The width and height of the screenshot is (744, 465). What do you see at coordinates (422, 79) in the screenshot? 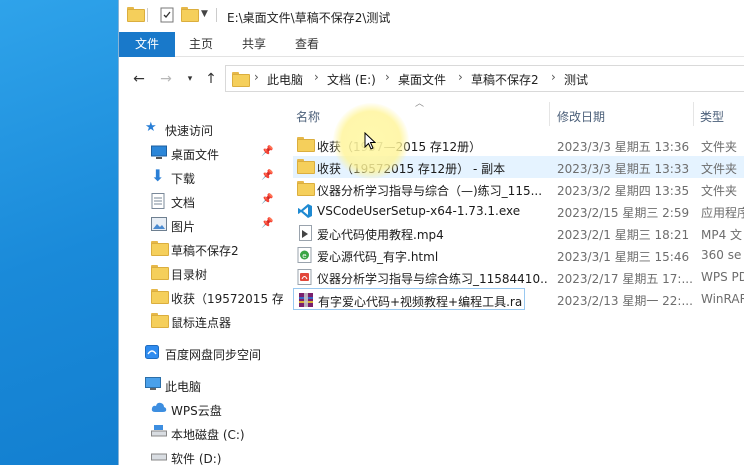
I see `breadcrumb-desktop-files: 桌面文件` at bounding box center [422, 79].